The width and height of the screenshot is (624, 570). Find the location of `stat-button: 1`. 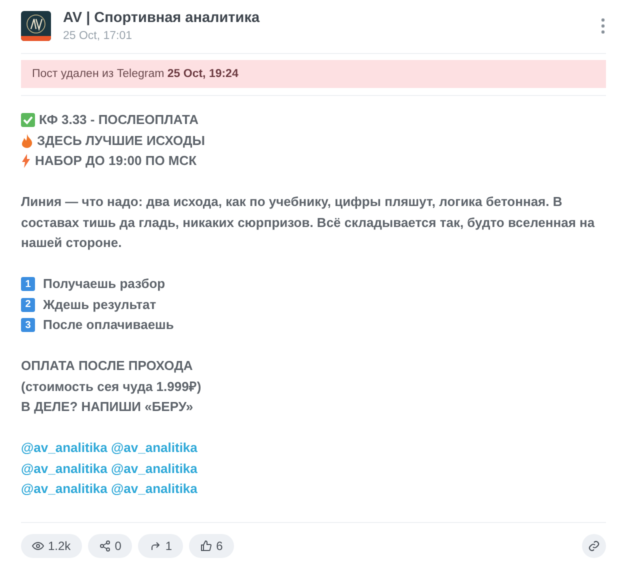

stat-button: 1 is located at coordinates (161, 546).